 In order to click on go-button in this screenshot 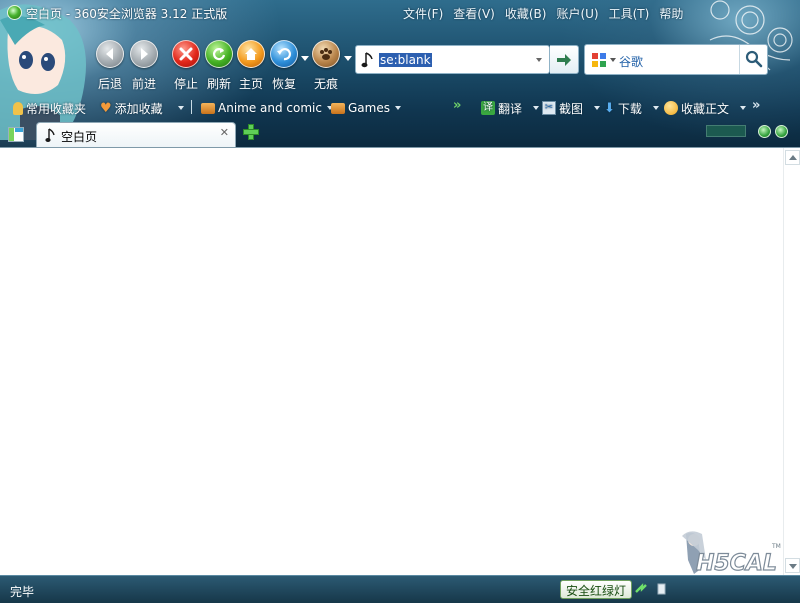, I will do `click(564, 59)`.